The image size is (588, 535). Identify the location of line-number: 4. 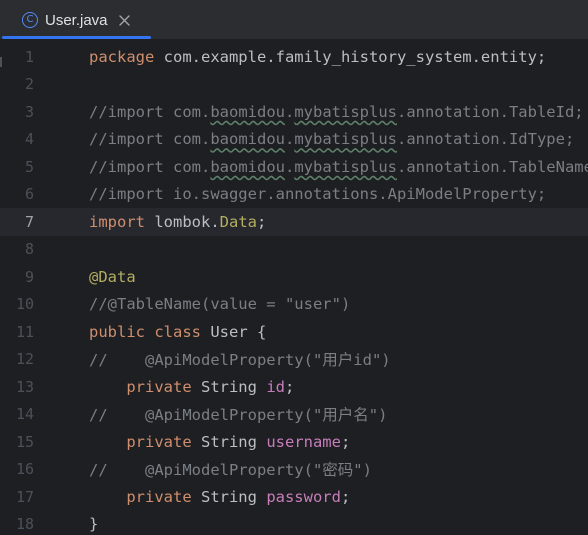
(29, 139).